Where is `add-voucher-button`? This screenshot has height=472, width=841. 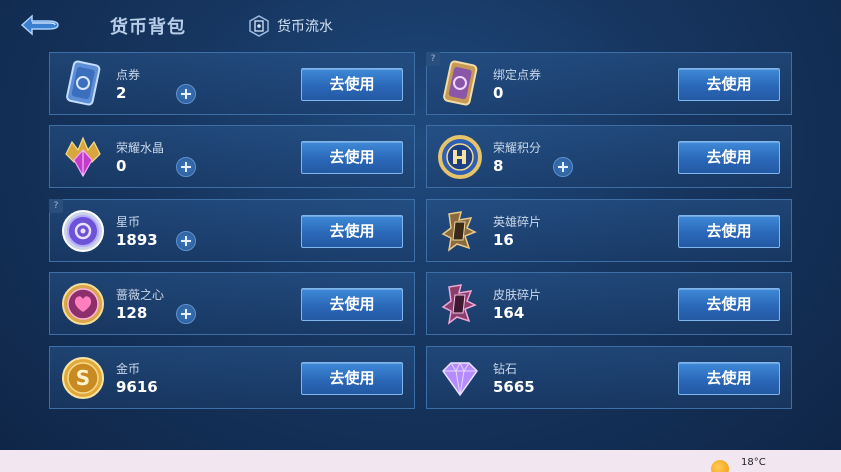 add-voucher-button is located at coordinates (186, 94).